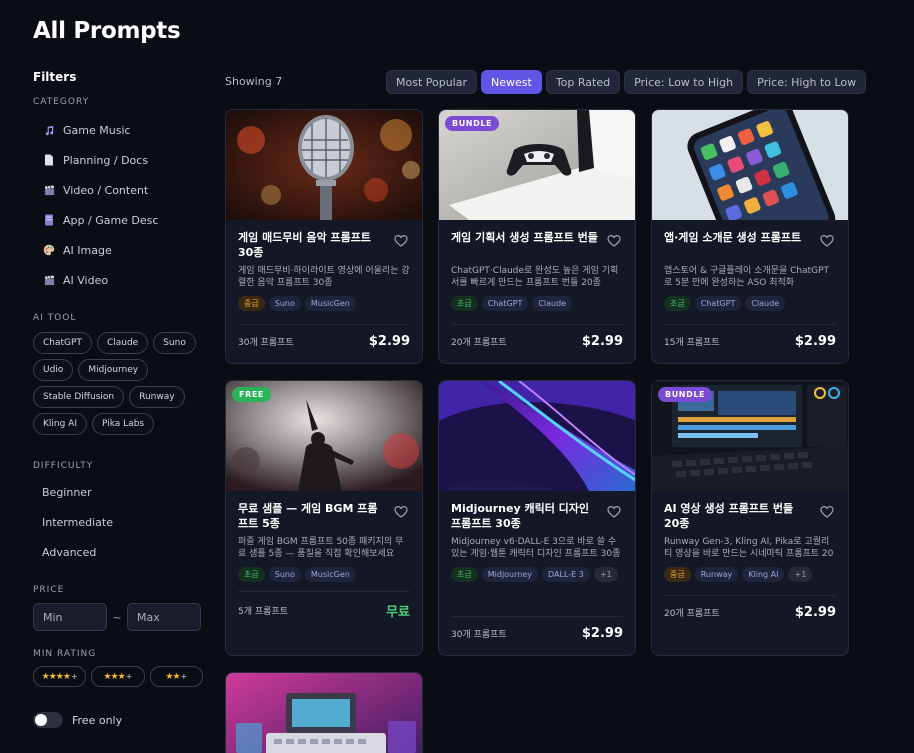  I want to click on difficulty-label: DIFFICULTY, so click(63, 466).